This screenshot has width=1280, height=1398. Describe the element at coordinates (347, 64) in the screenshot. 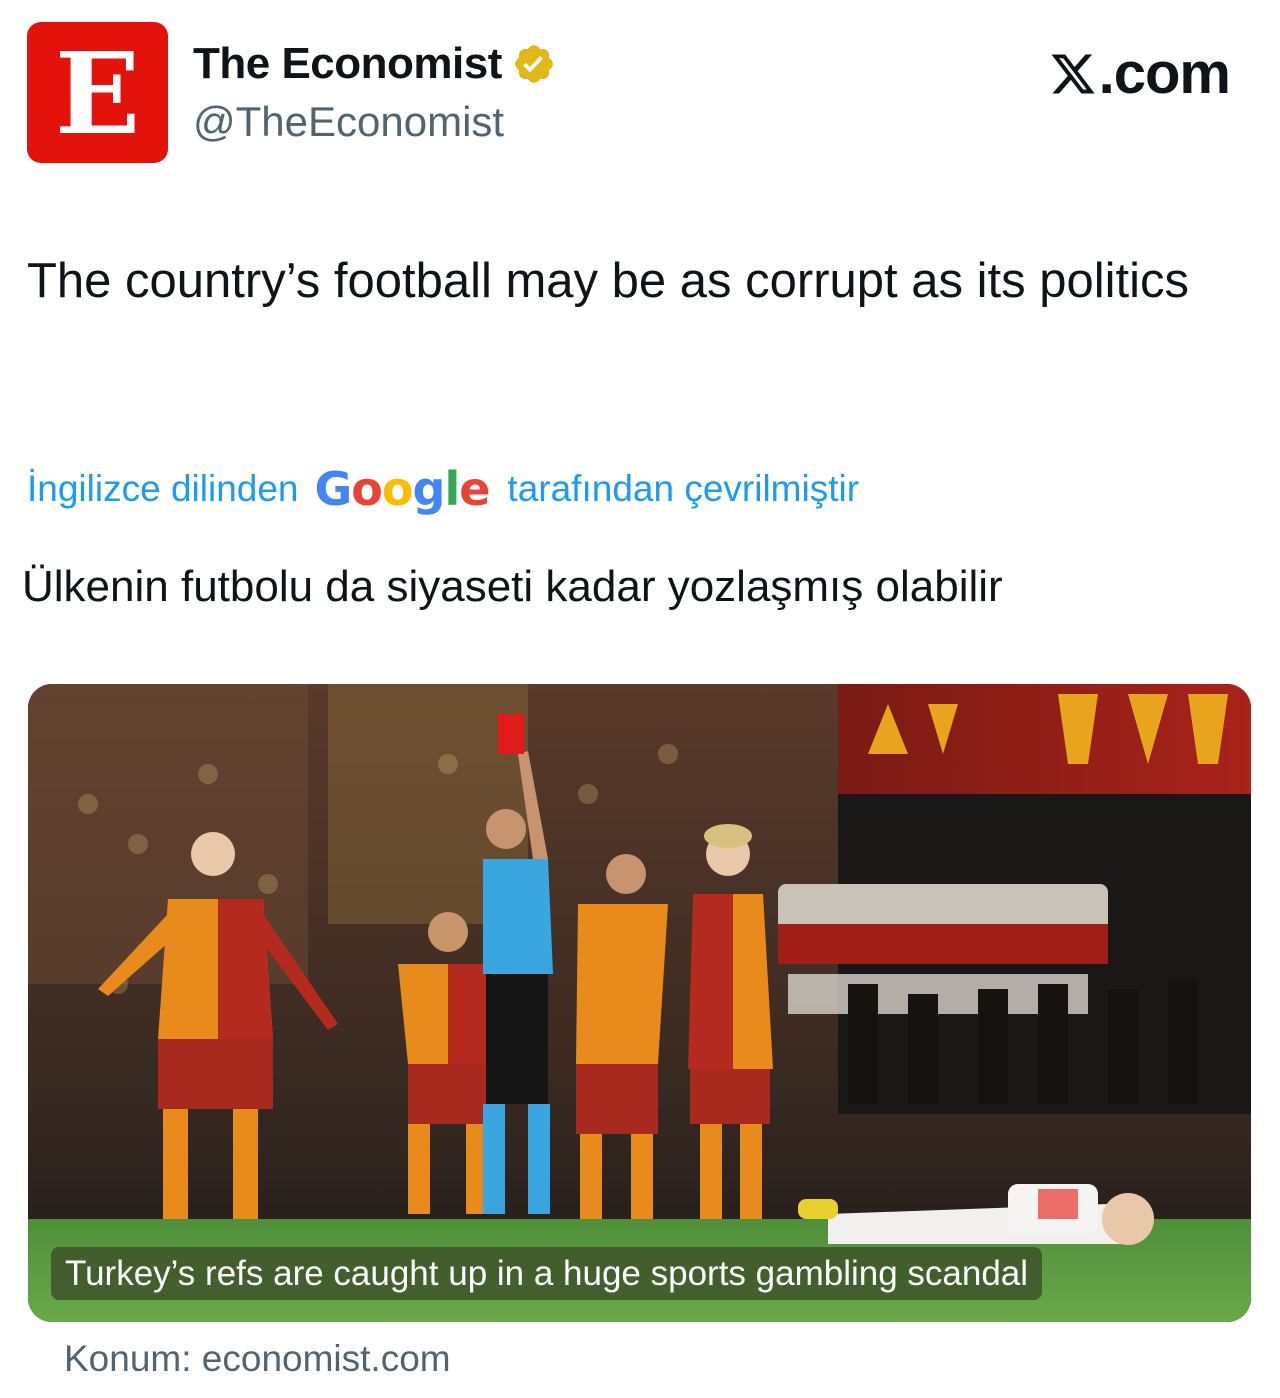

I see `author-name: The Economist` at that location.